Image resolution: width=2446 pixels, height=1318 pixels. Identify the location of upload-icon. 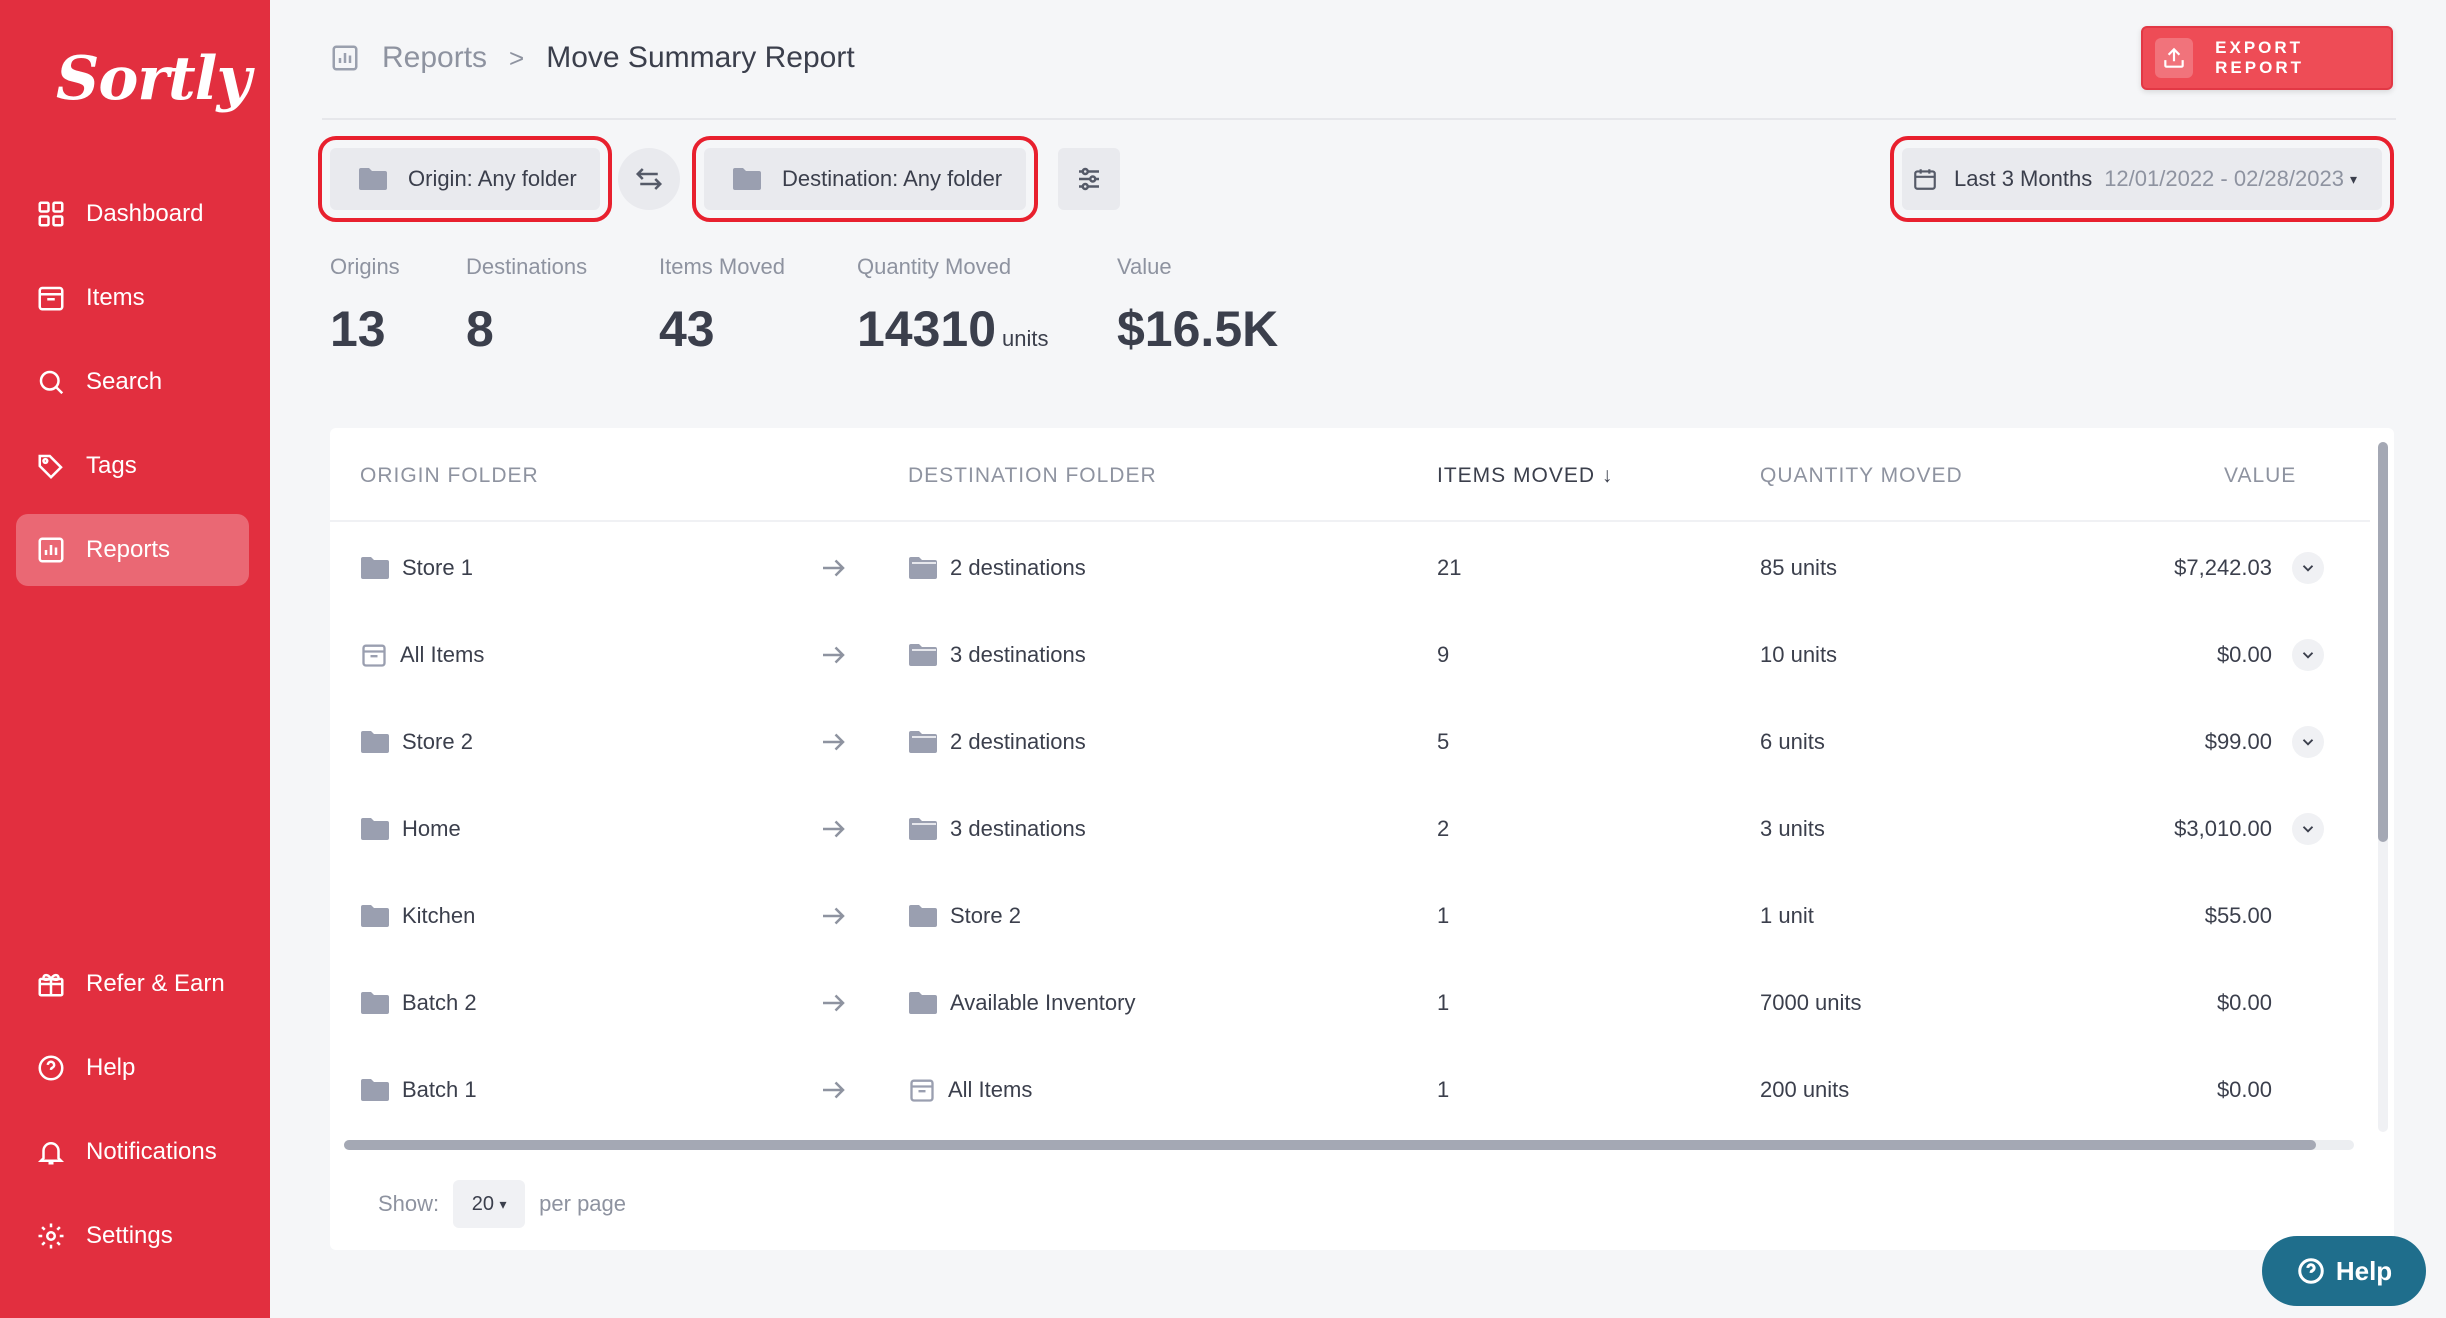
(2174, 58).